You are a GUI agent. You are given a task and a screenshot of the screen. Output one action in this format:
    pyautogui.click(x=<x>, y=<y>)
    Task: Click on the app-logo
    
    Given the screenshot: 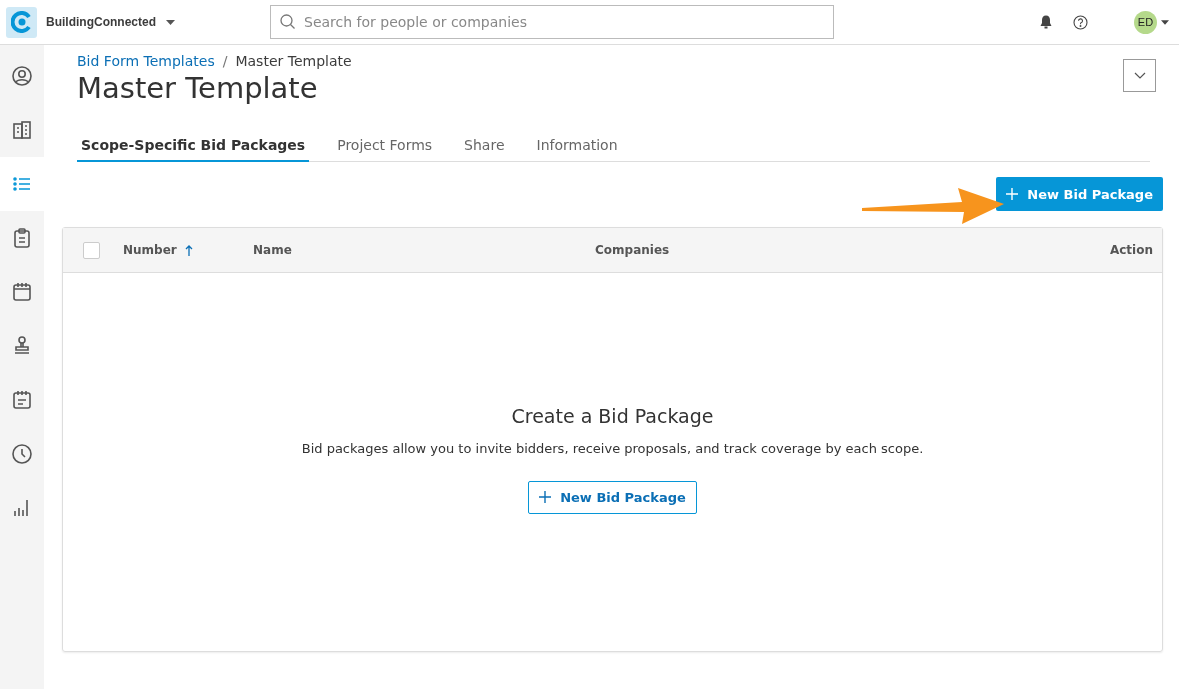 What is the action you would take?
    pyautogui.click(x=21, y=22)
    